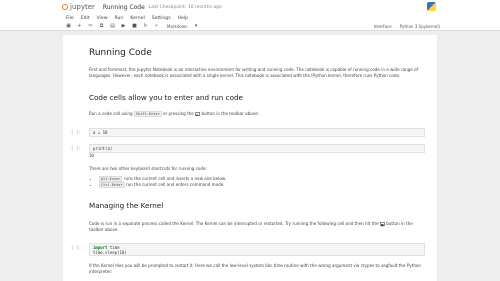  Describe the element at coordinates (119, 18) in the screenshot. I see `menu-run: Run` at that location.